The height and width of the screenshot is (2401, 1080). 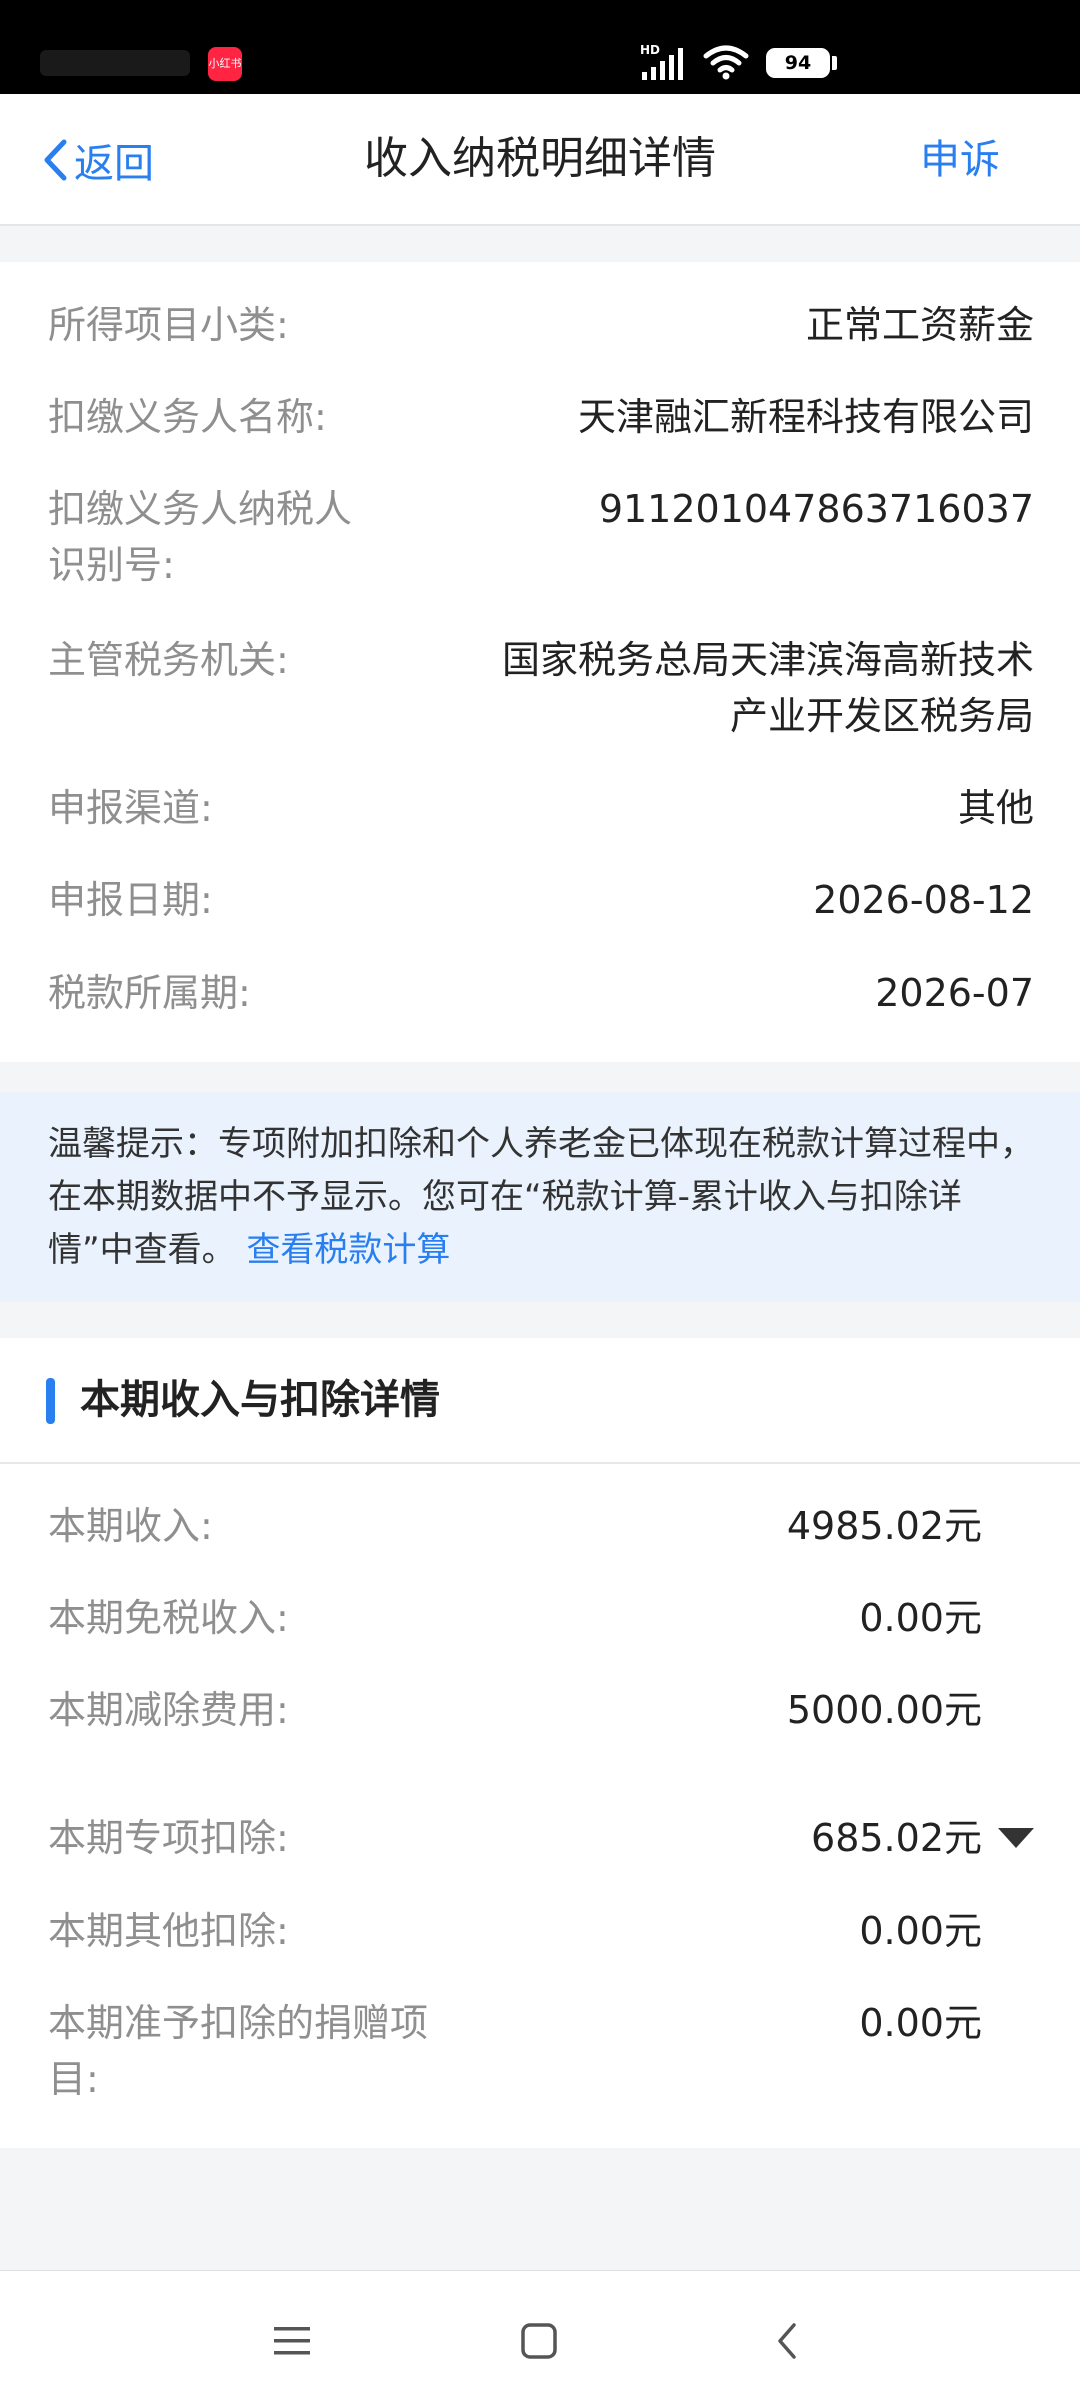 I want to click on wifi-icon, so click(x=726, y=64).